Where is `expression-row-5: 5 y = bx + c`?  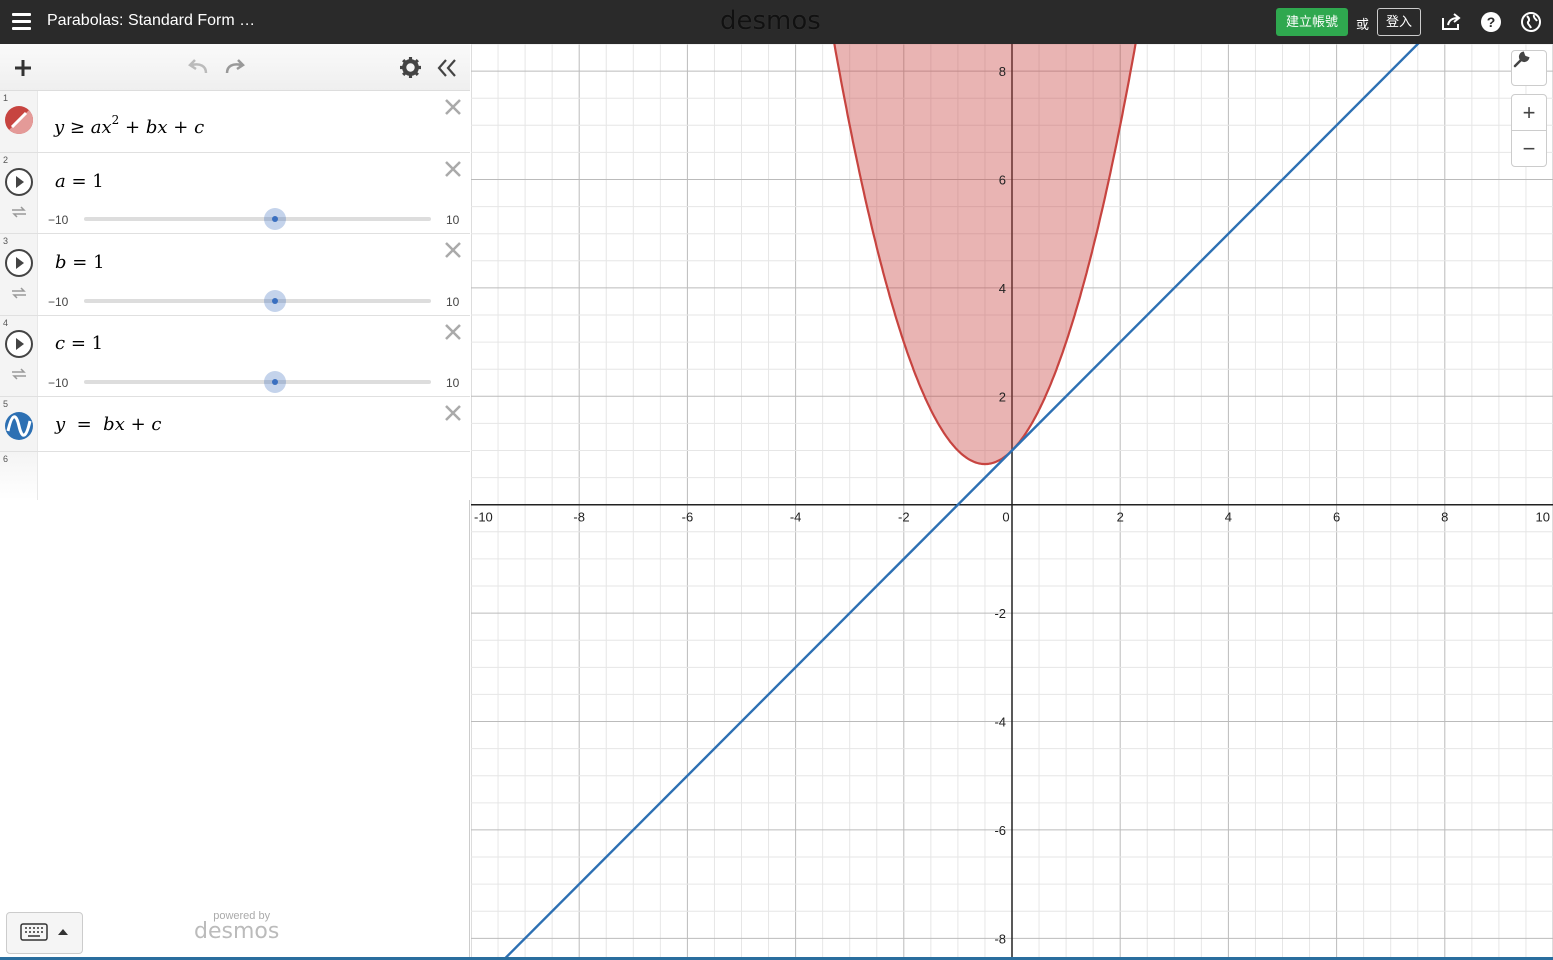
expression-row-5: 5 y = bx + c is located at coordinates (235, 424).